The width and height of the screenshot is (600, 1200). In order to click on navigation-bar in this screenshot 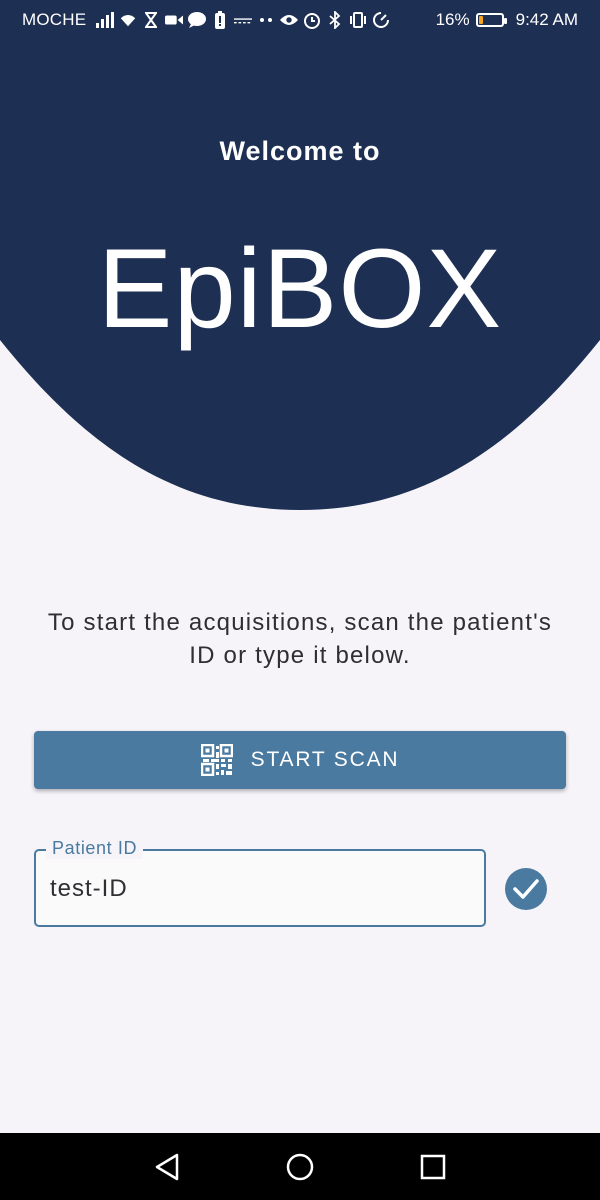, I will do `click(300, 1166)`.